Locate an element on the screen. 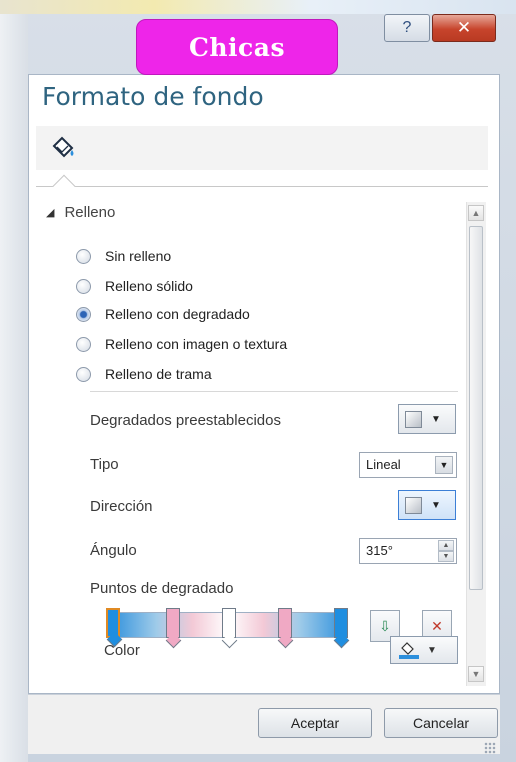 The width and height of the screenshot is (516, 762). radio-label: Relleno con degradado is located at coordinates (177, 314).